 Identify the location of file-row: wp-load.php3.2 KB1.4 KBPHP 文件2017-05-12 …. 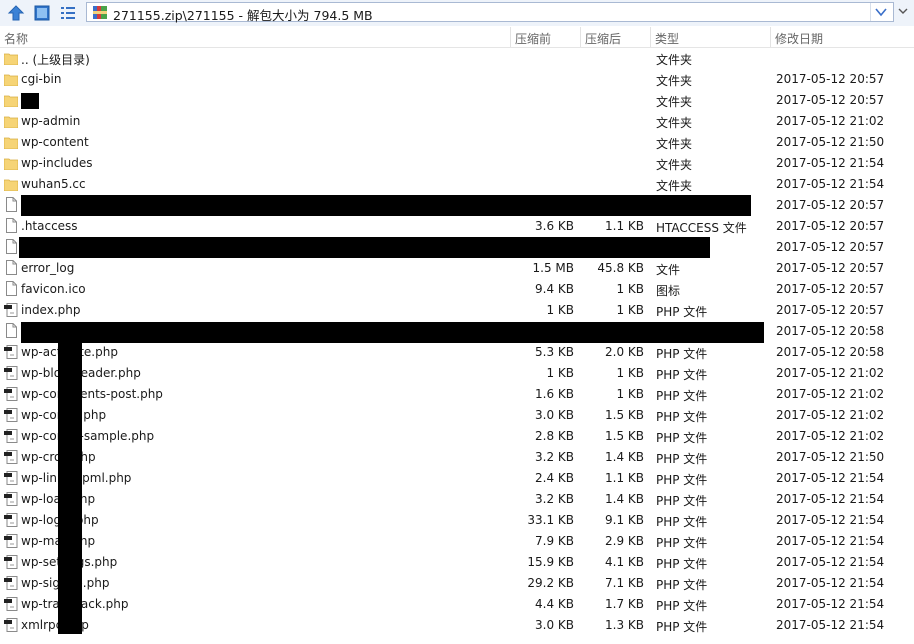
(457, 499).